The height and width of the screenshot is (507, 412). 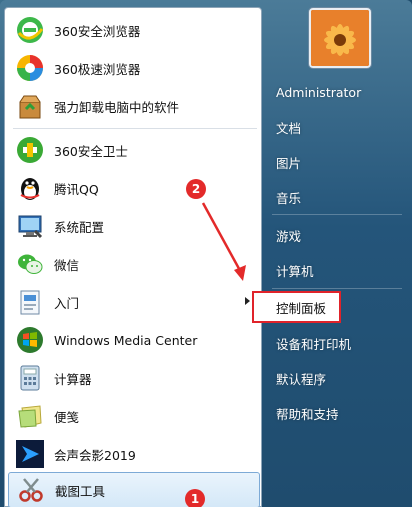 What do you see at coordinates (337, 162) in the screenshot?
I see `pictures-link: 图片` at bounding box center [337, 162].